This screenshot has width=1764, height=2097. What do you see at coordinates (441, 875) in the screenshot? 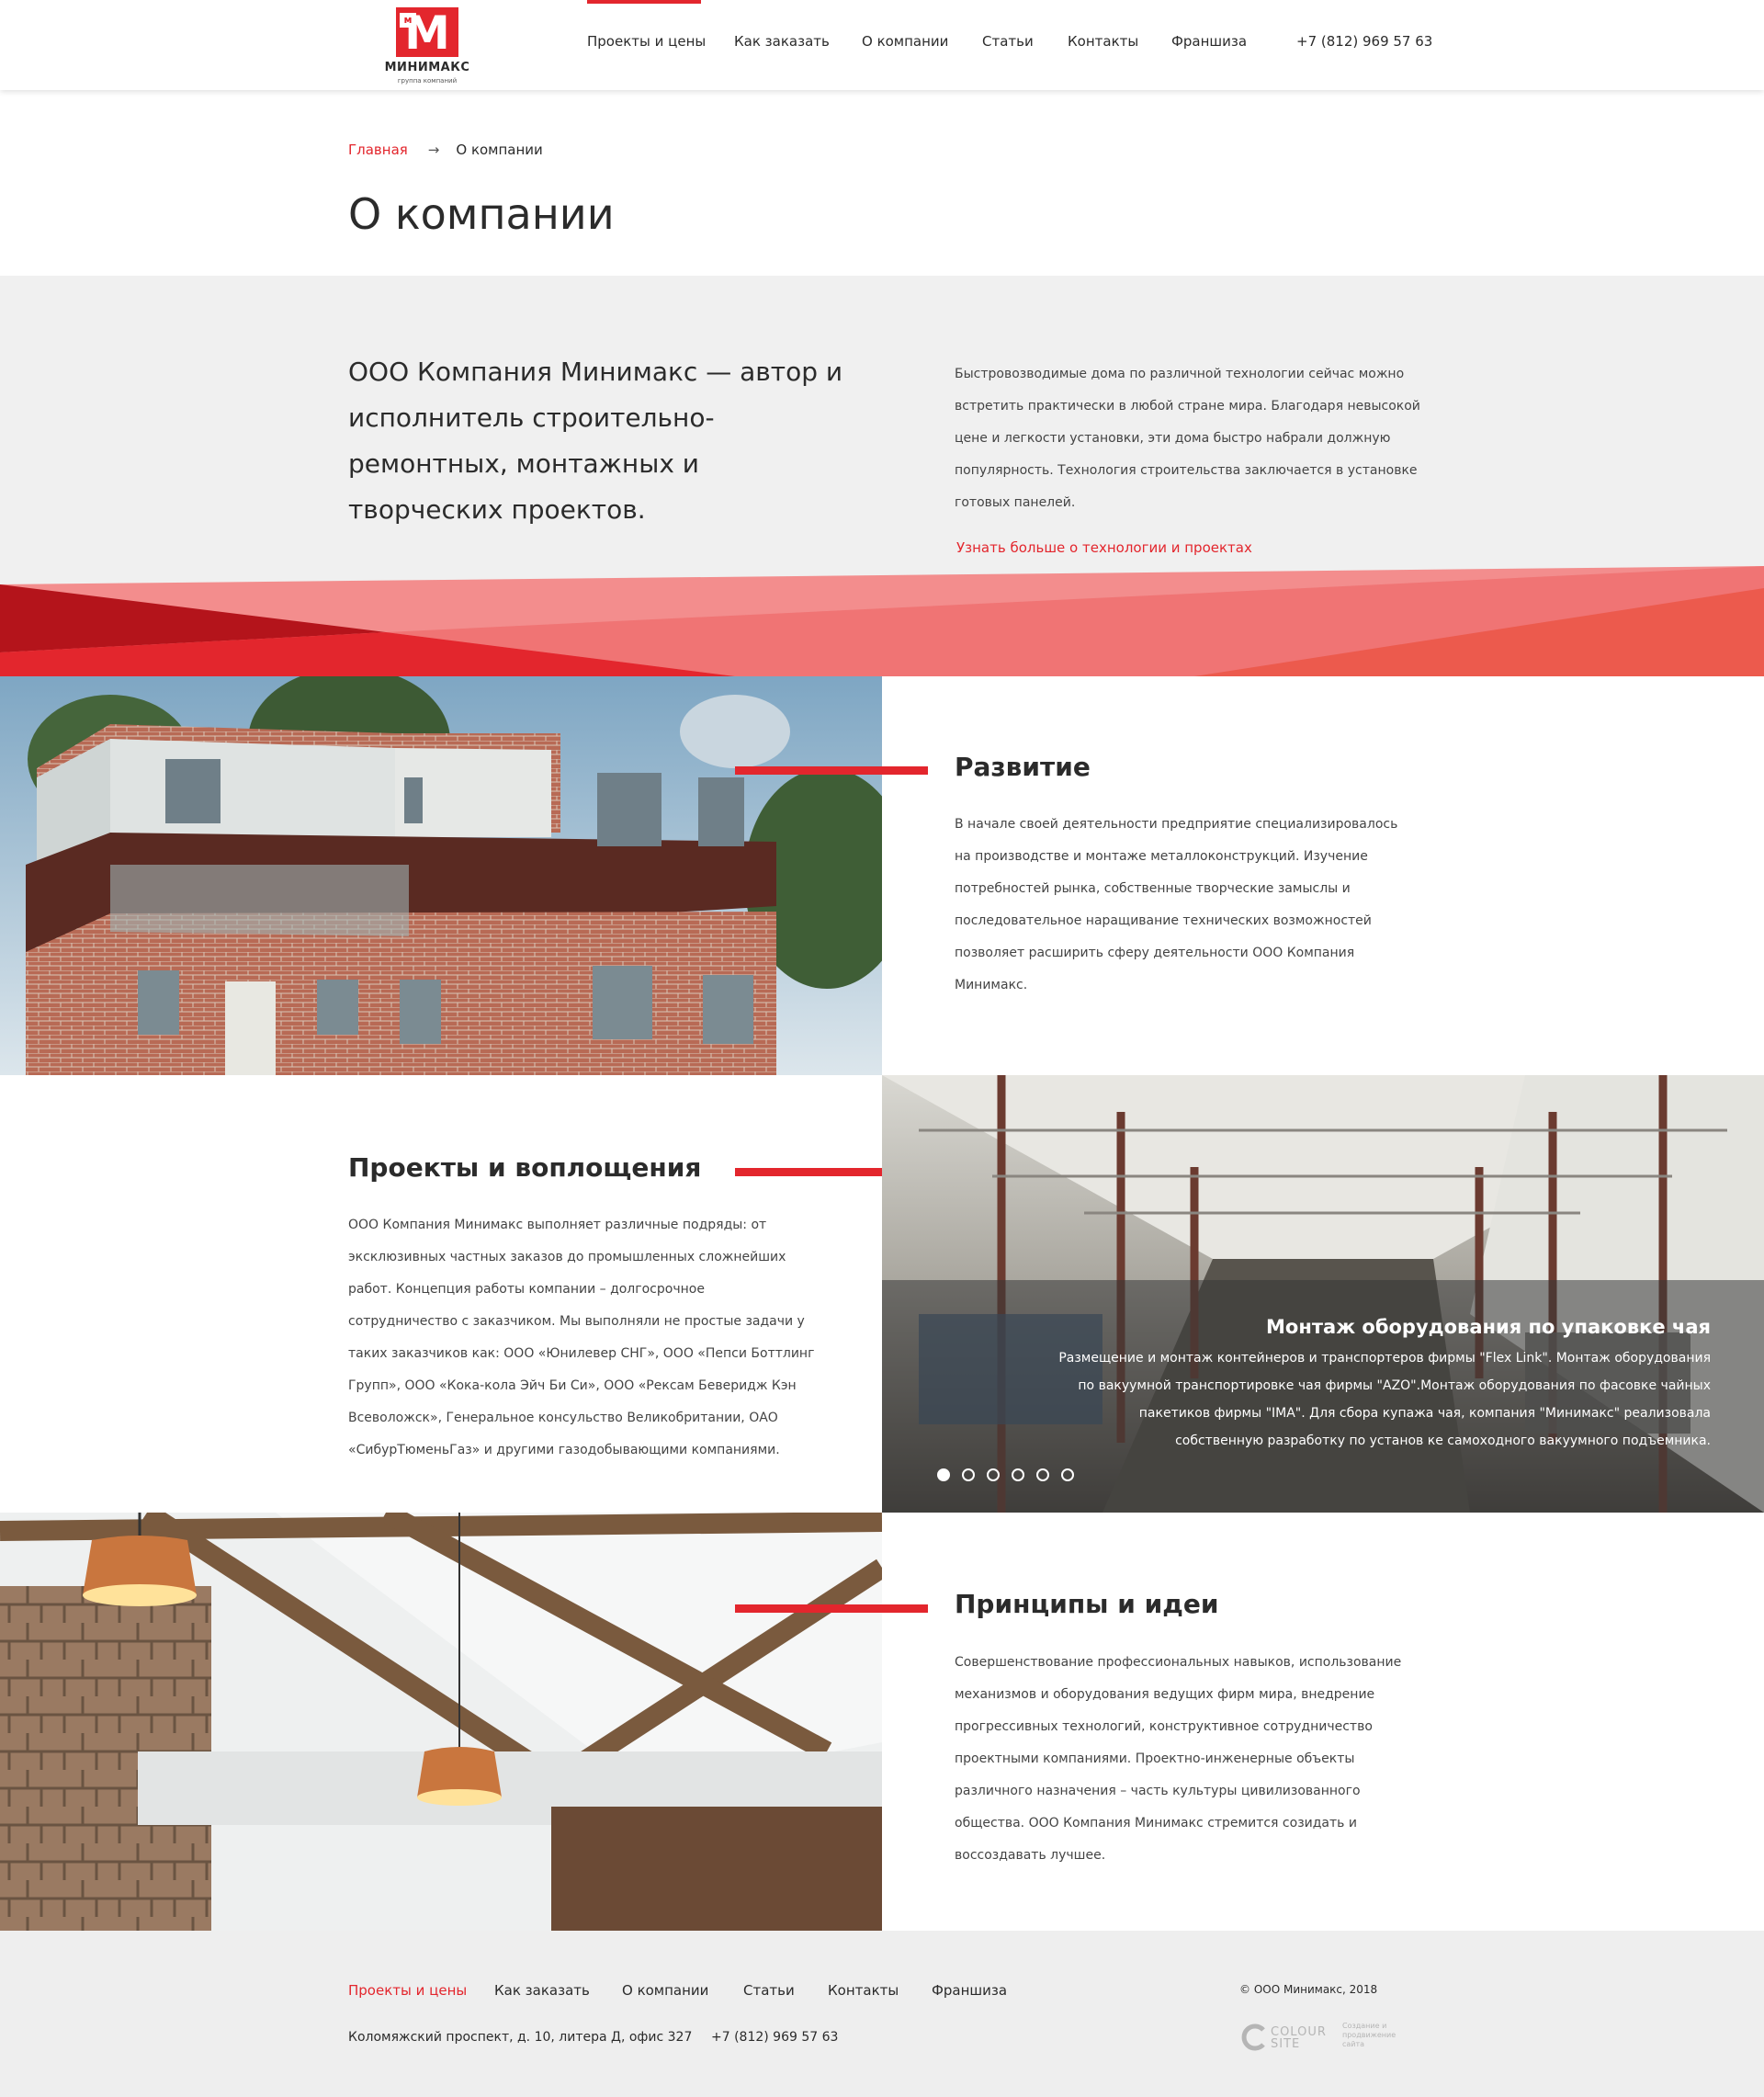
I see `house-photo` at bounding box center [441, 875].